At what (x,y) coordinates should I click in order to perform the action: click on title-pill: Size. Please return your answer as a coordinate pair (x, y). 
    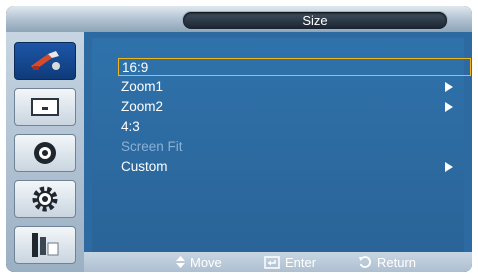
    Looking at the image, I should click on (315, 20).